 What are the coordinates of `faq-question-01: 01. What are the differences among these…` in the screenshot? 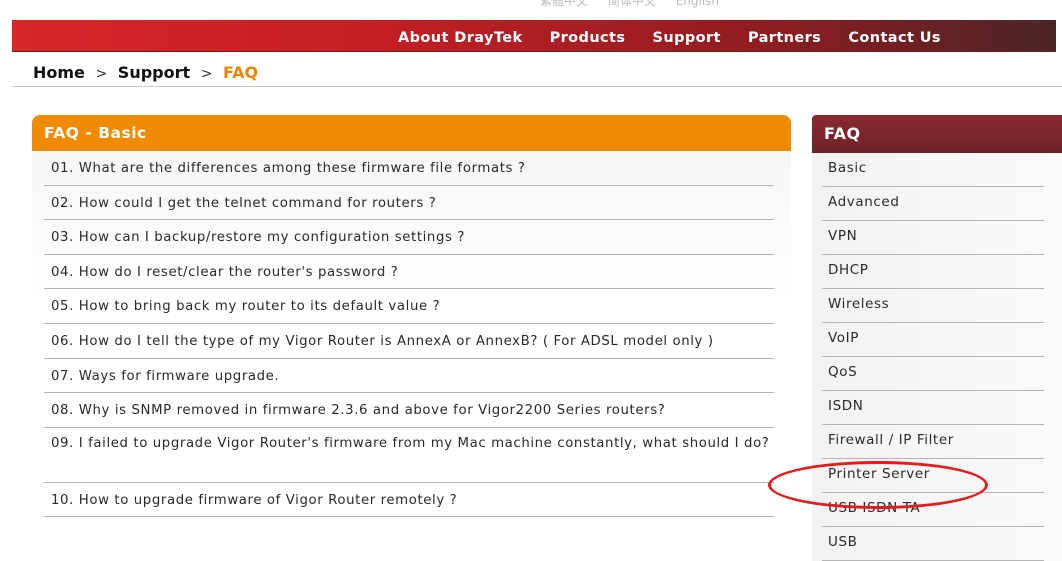 It's located at (409, 168).